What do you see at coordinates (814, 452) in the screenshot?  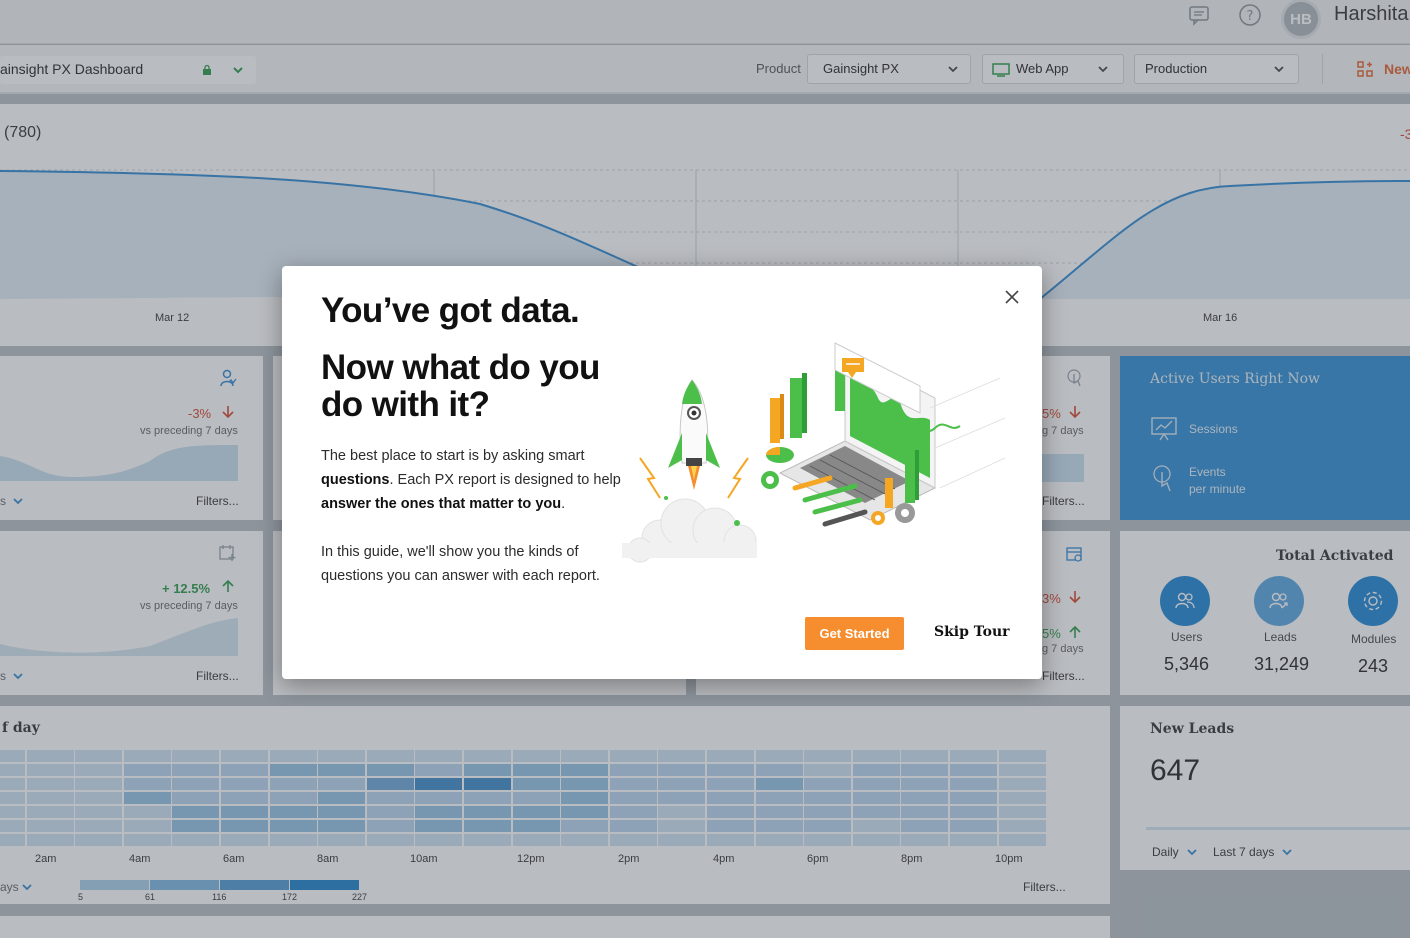 I see `rocket-analytics-illustration` at bounding box center [814, 452].